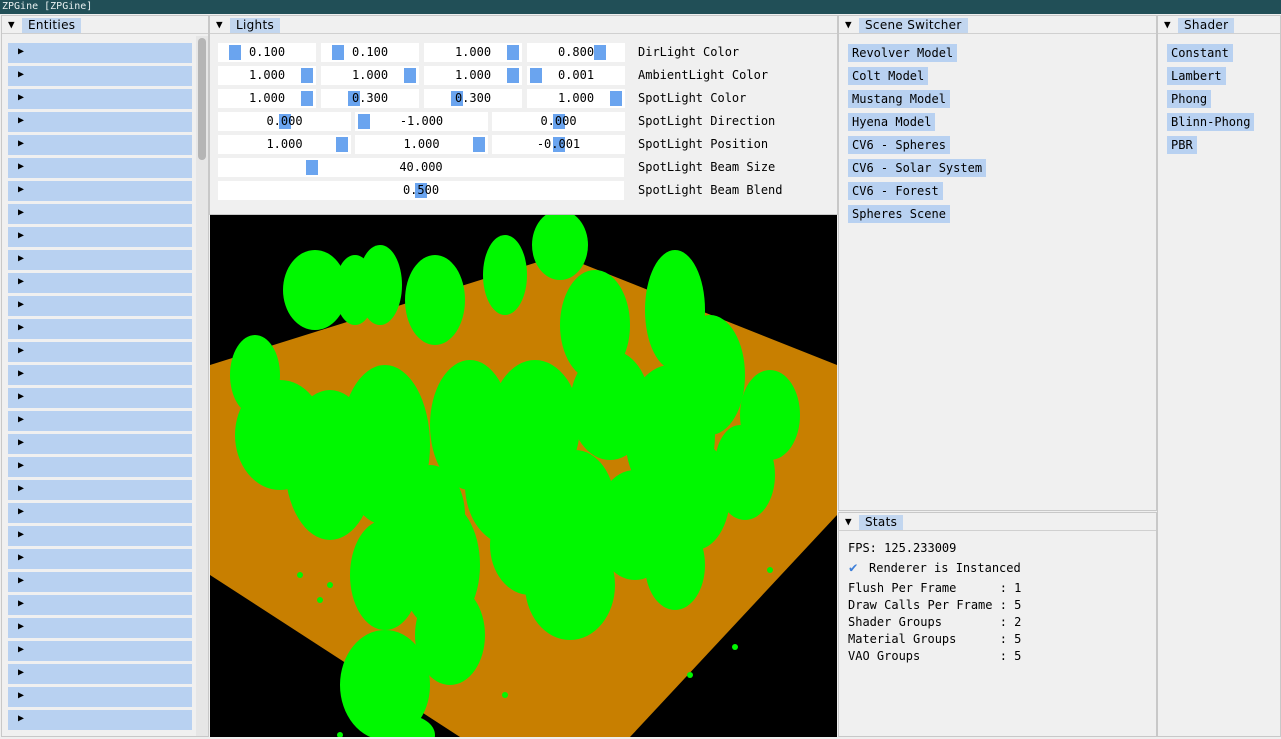 The width and height of the screenshot is (1281, 739). I want to click on scene-button: Colt Model, so click(888, 76).